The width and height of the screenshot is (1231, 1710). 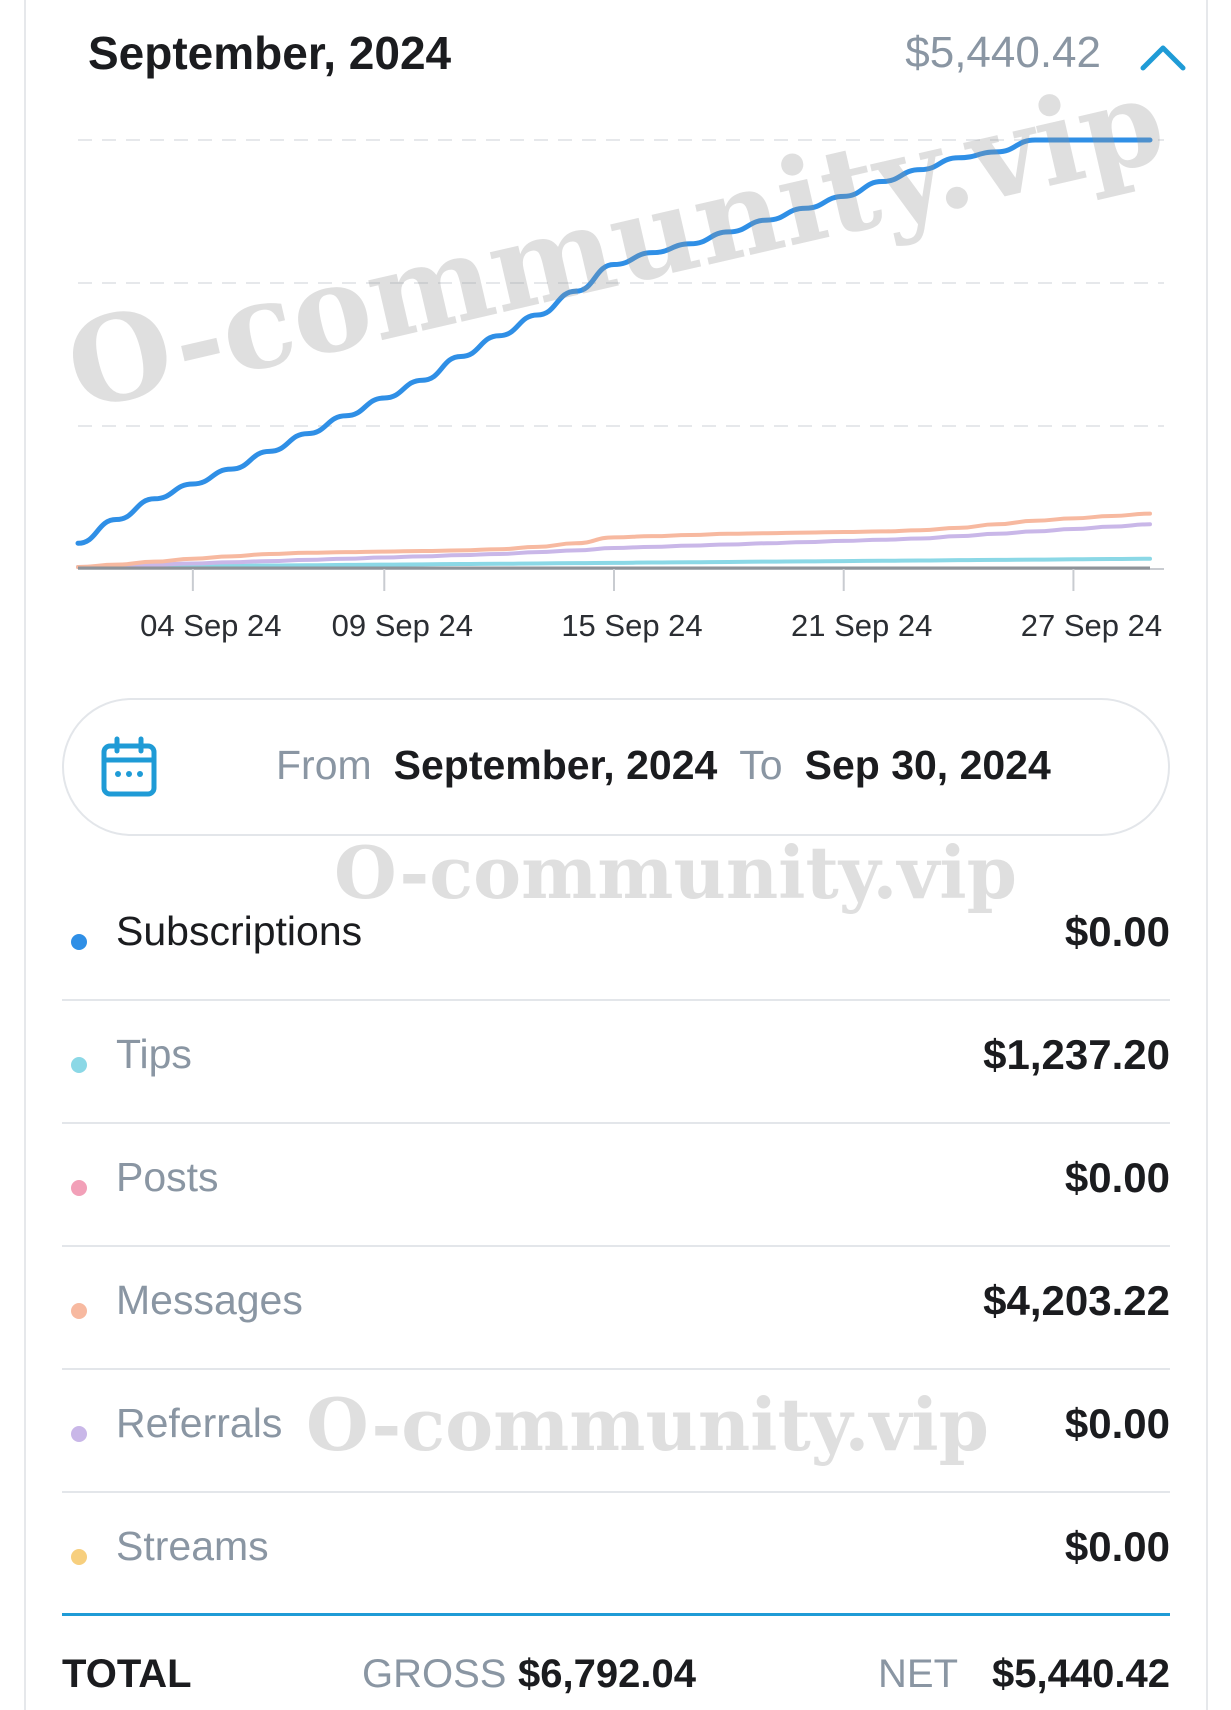 I want to click on chevron-up-icon, so click(x=1163, y=58).